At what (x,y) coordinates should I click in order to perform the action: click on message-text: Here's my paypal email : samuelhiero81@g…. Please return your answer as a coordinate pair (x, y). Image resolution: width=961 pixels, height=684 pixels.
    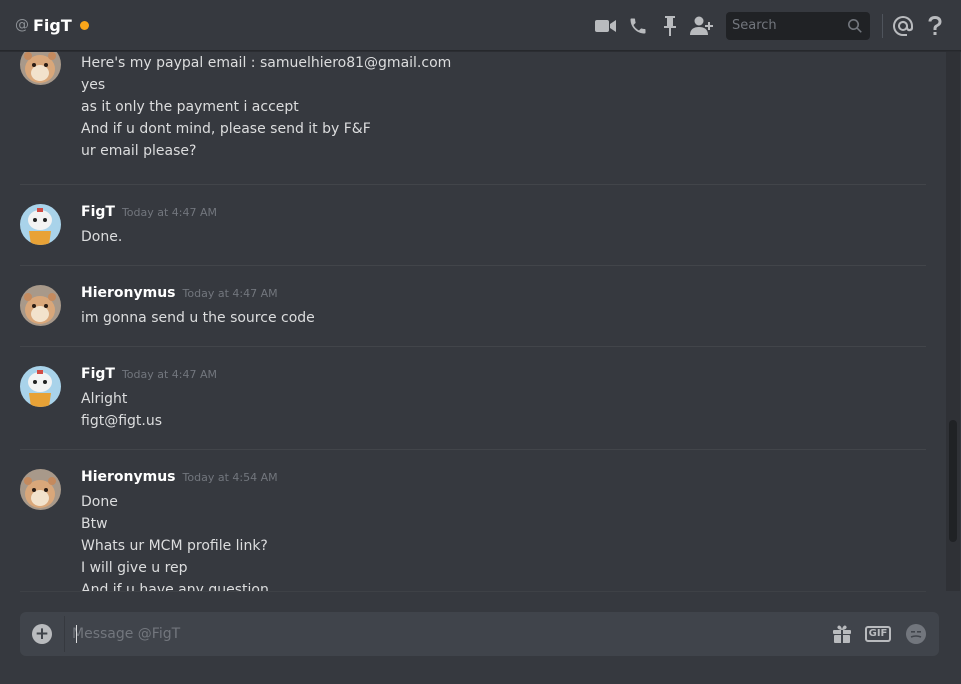
    Looking at the image, I should click on (266, 63).